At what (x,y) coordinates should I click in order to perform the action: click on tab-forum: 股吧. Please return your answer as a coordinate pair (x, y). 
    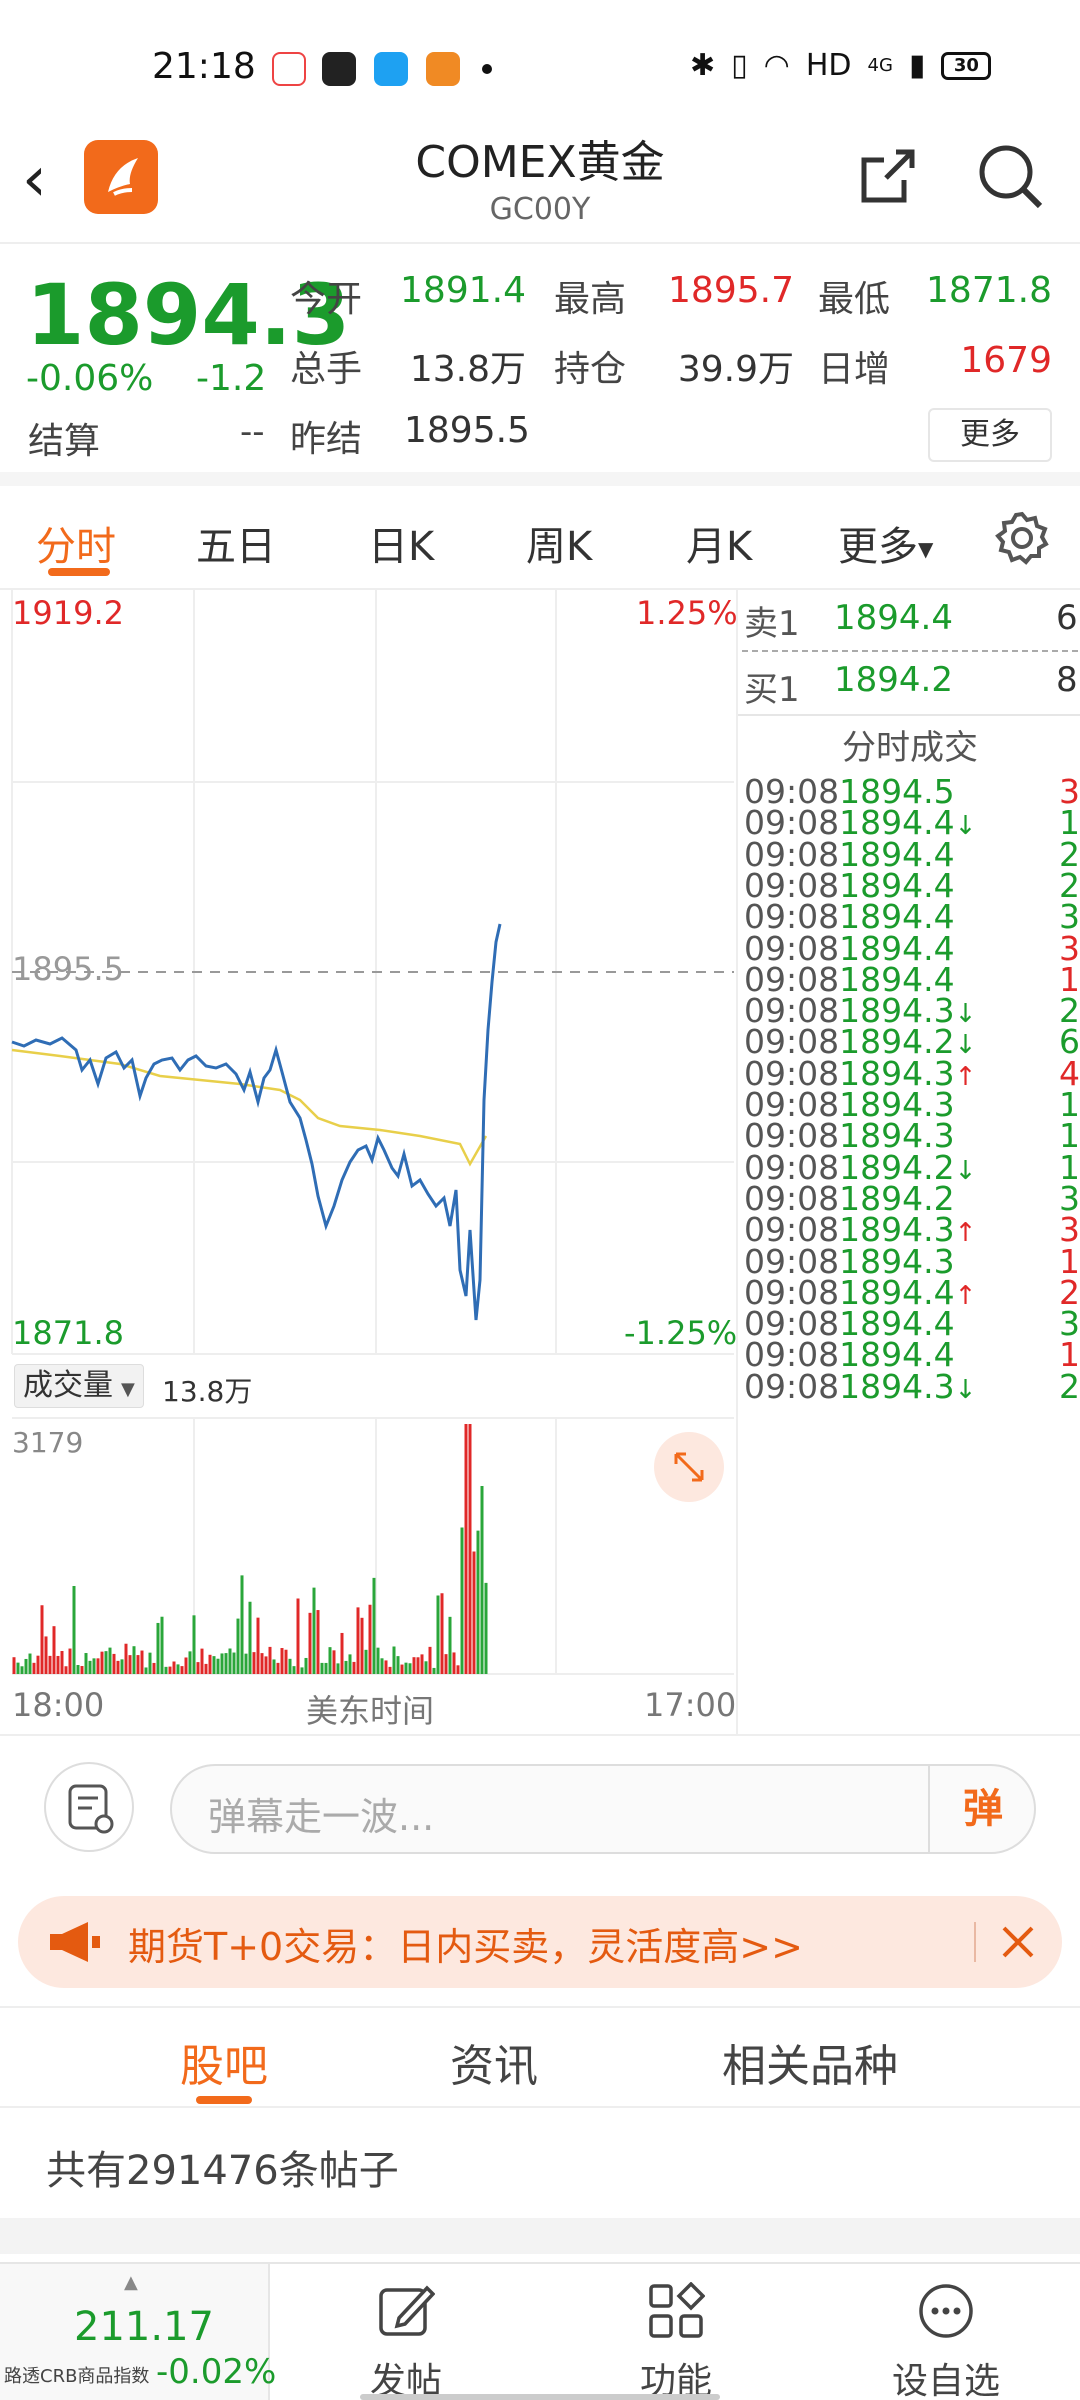
    Looking at the image, I should click on (224, 2062).